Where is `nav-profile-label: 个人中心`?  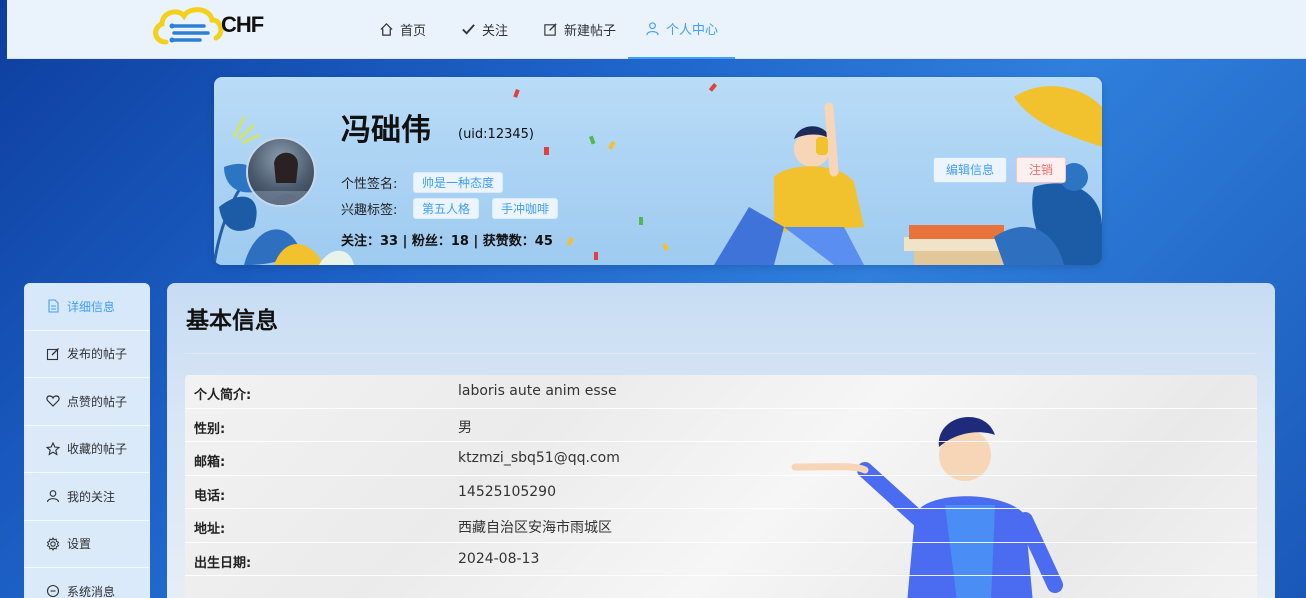 nav-profile-label: 个人中心 is located at coordinates (691, 30).